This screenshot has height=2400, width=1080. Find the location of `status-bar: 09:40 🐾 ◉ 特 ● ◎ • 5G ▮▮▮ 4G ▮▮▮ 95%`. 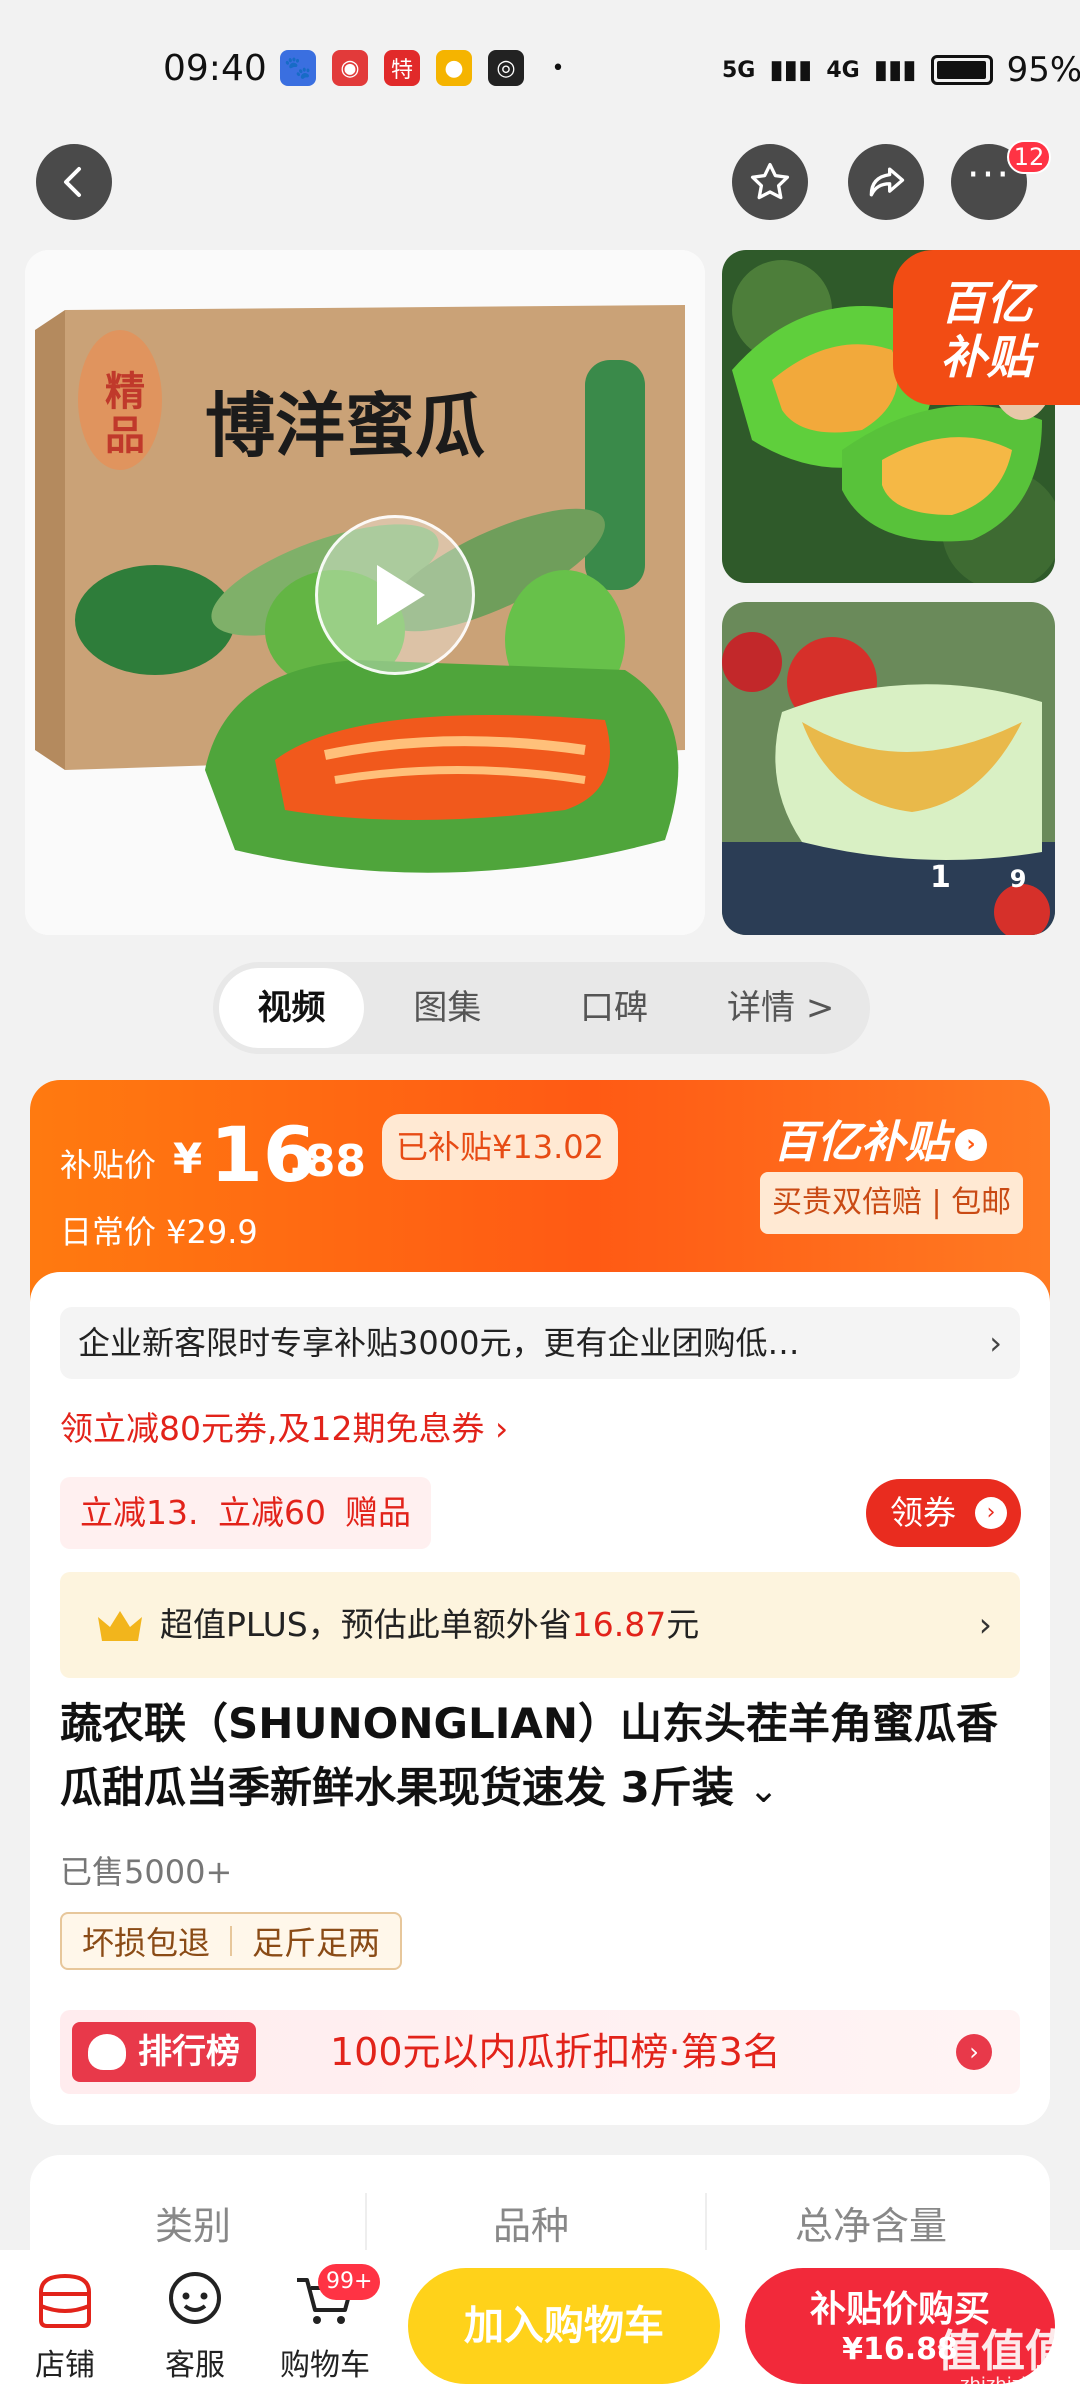

status-bar: 09:40 🐾 ◉ 特 ● ◎ • 5G ▮▮▮ 4G ▮▮▮ 95% is located at coordinates (540, 70).